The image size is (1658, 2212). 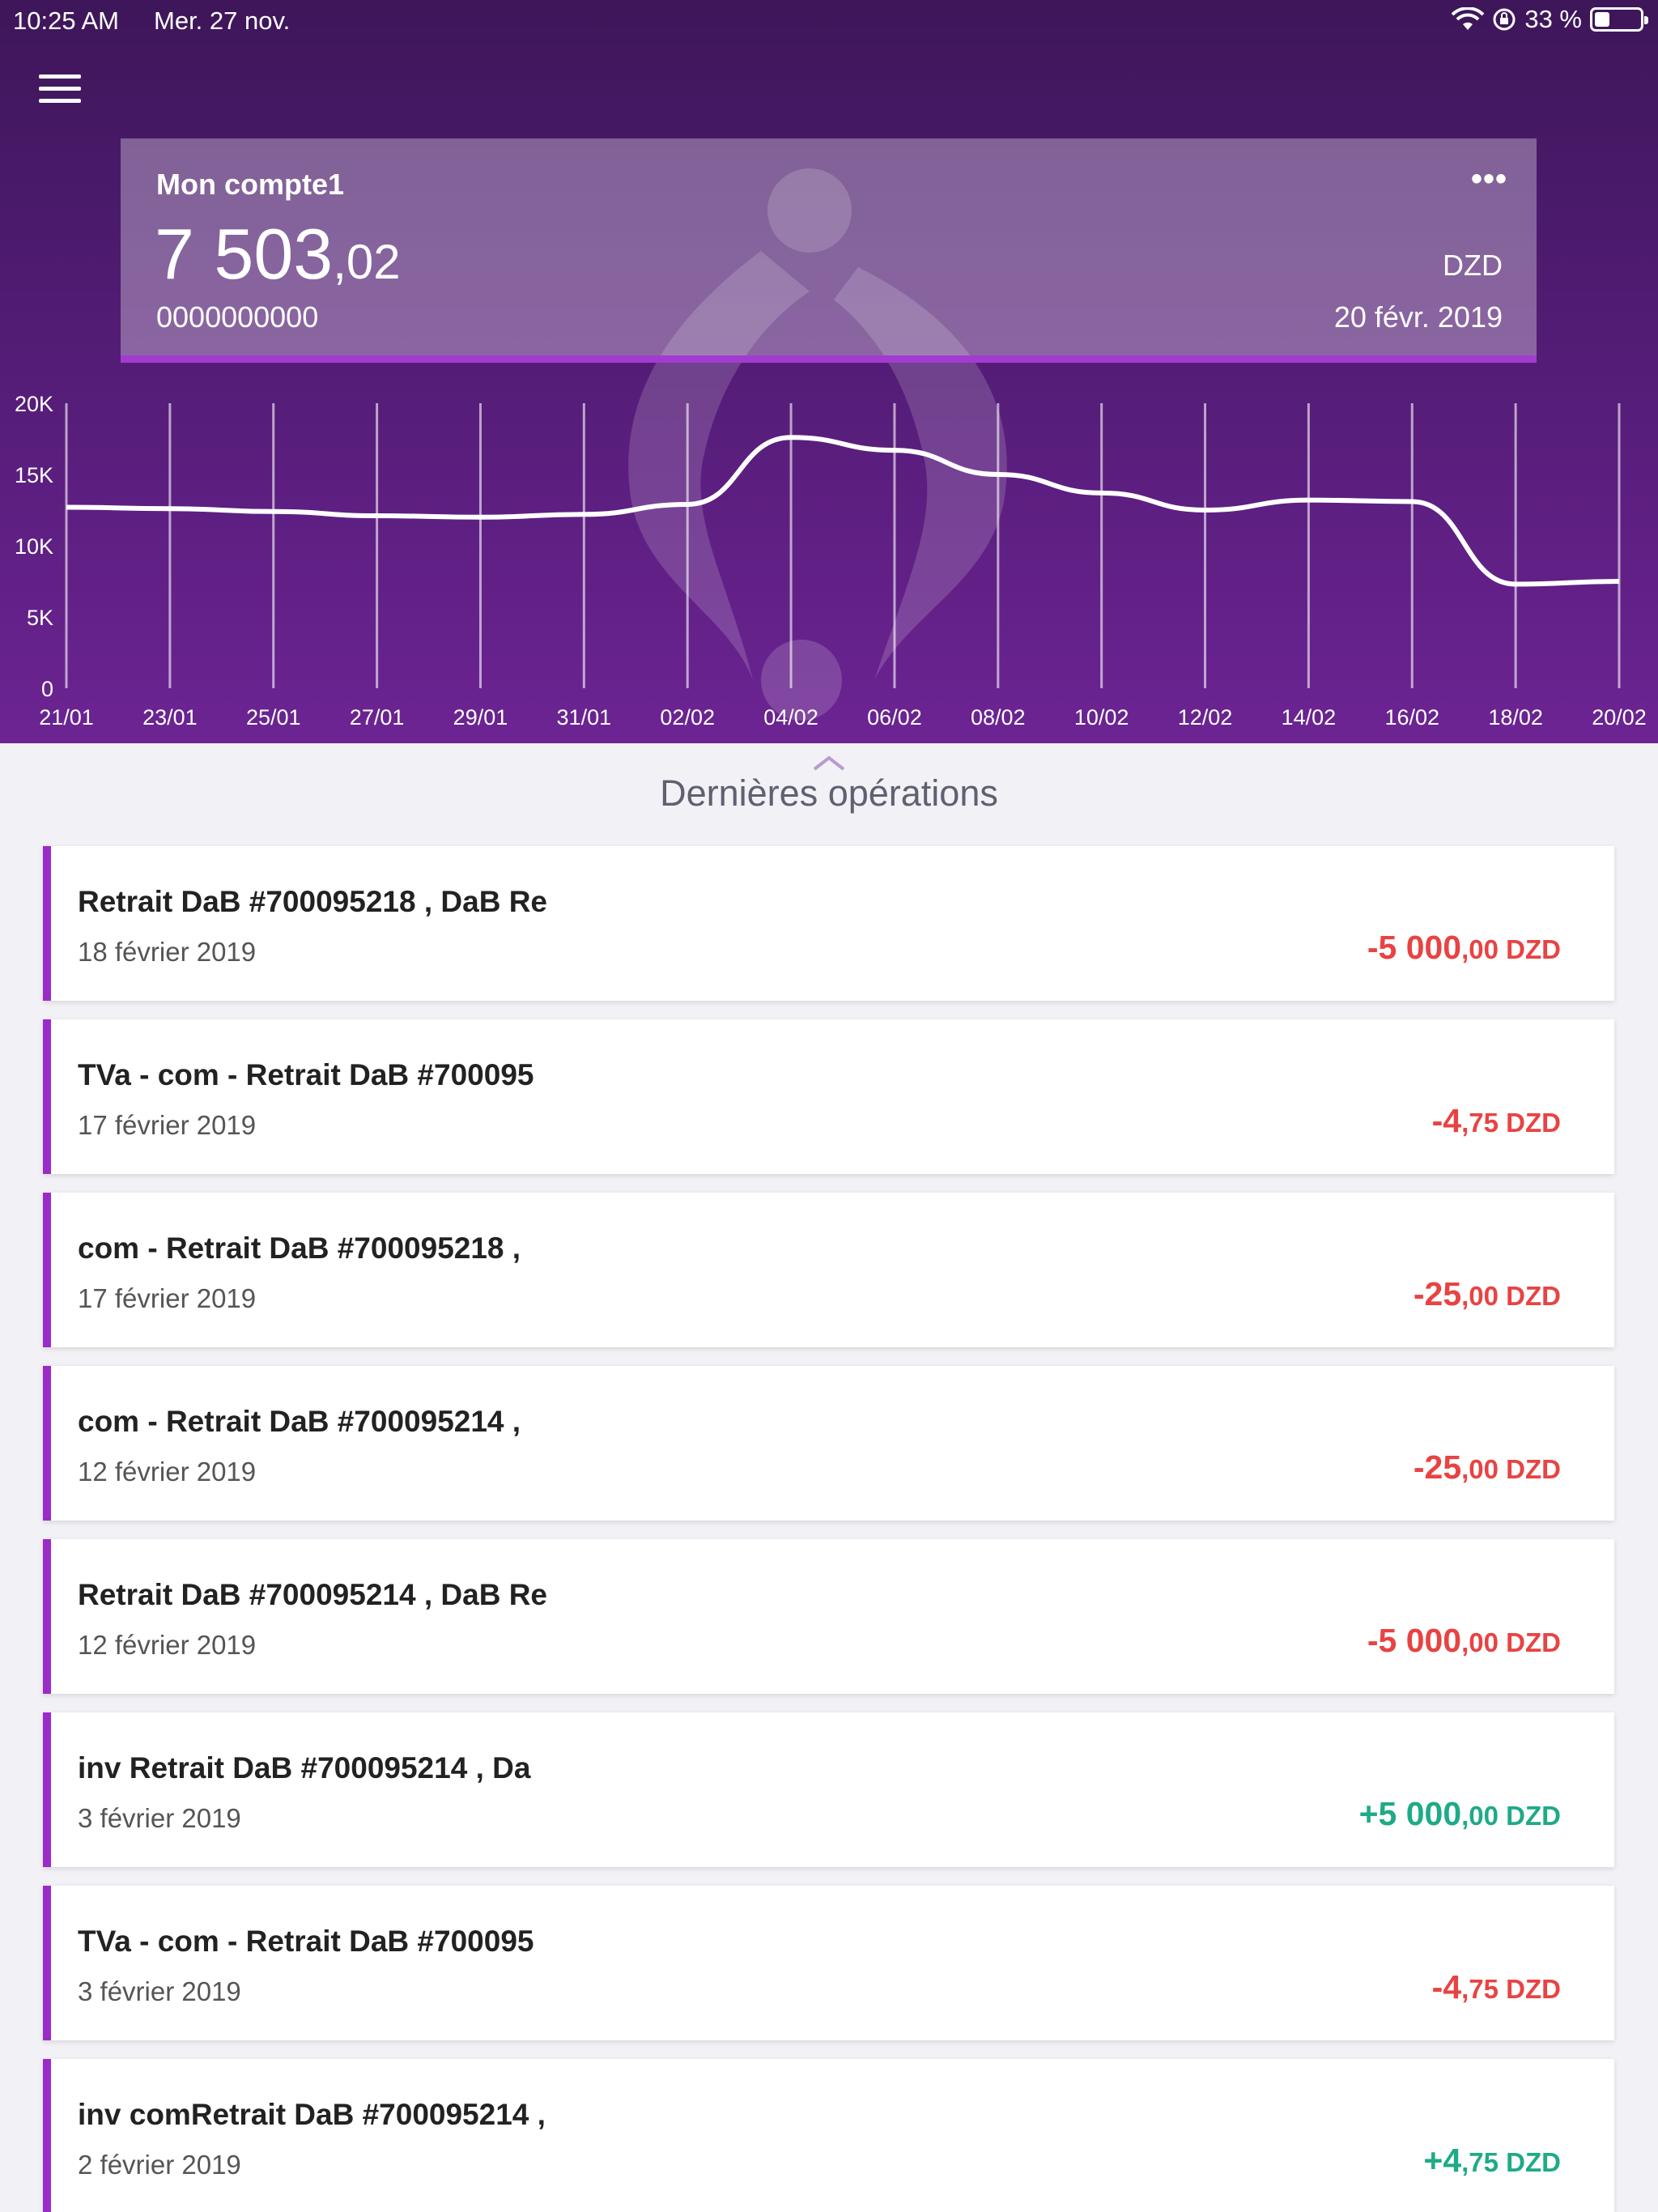 What do you see at coordinates (222, 21) in the screenshot?
I see `status-date: Mer. 27 nov.` at bounding box center [222, 21].